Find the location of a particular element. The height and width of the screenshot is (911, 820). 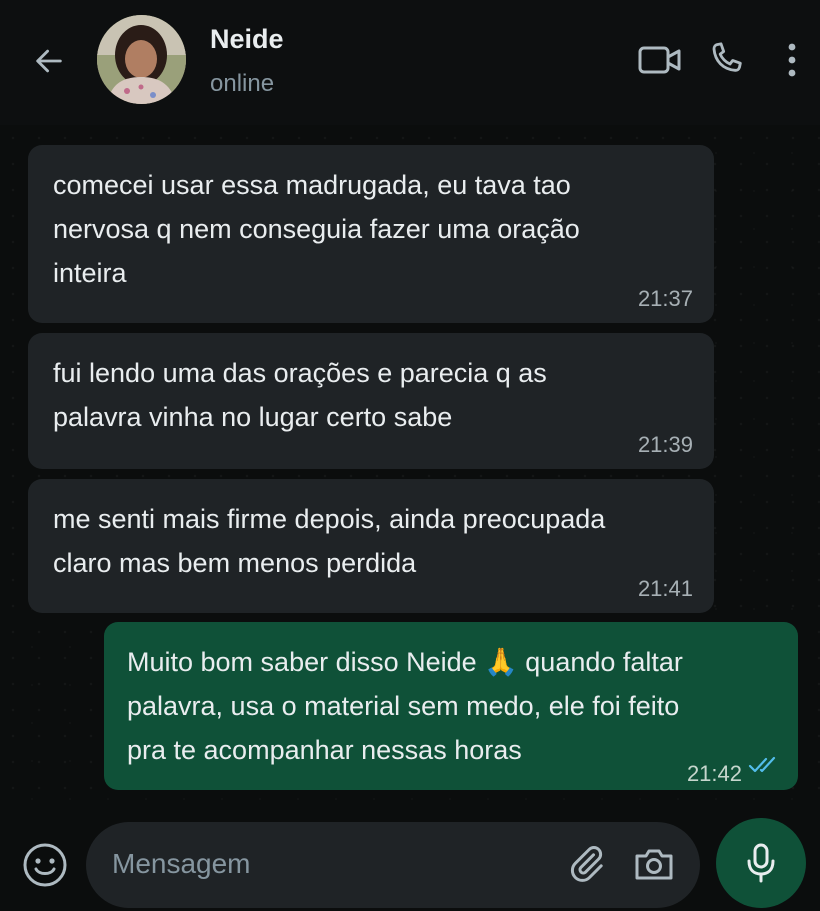

avatar is located at coordinates (141, 59).